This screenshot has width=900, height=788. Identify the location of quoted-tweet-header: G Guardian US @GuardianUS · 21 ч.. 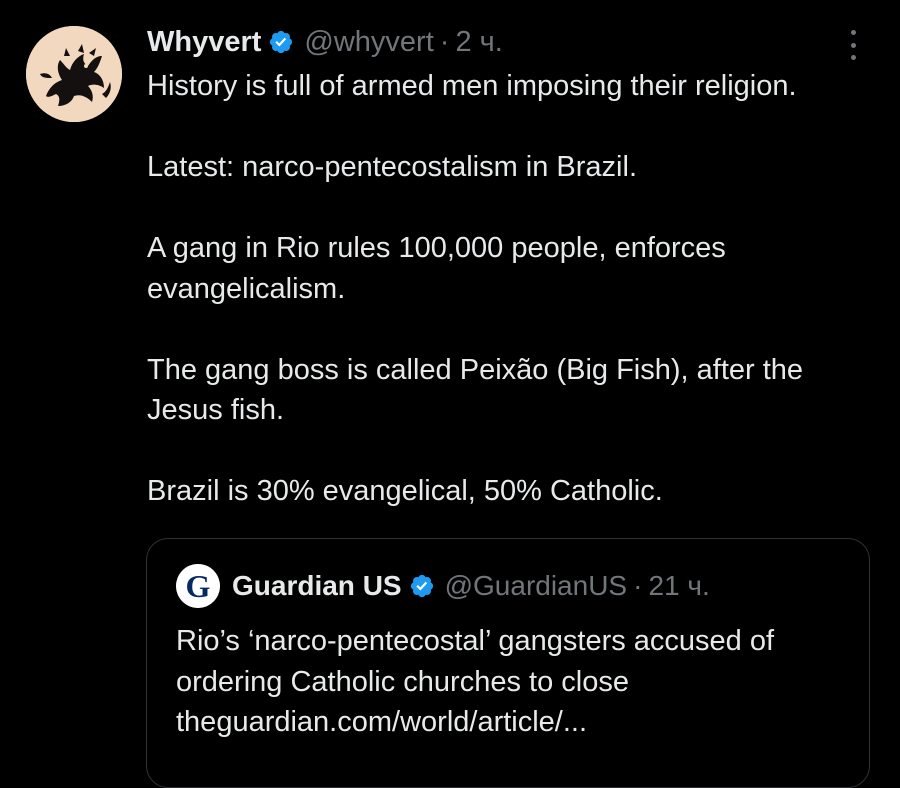
(443, 586).